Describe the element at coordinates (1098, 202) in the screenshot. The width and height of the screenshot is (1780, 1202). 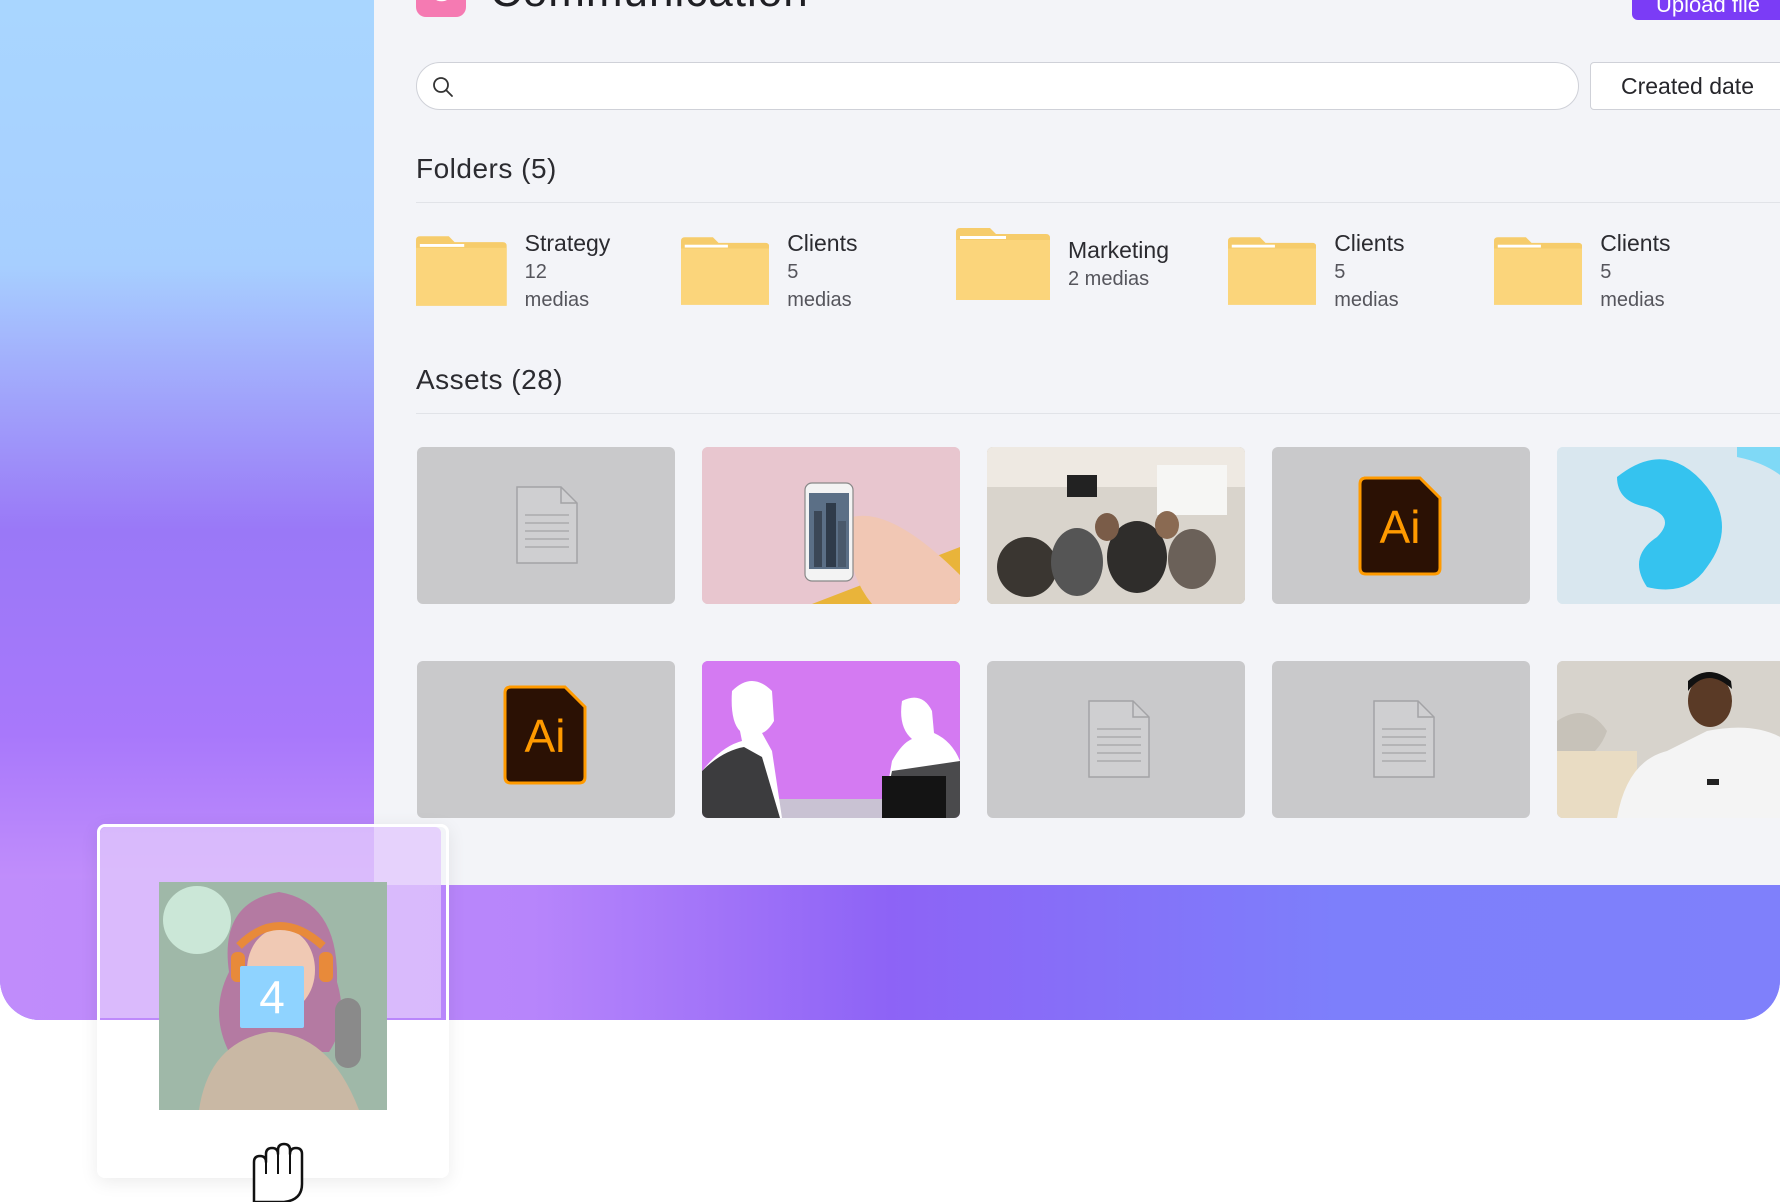
I see `folders-divider` at that location.